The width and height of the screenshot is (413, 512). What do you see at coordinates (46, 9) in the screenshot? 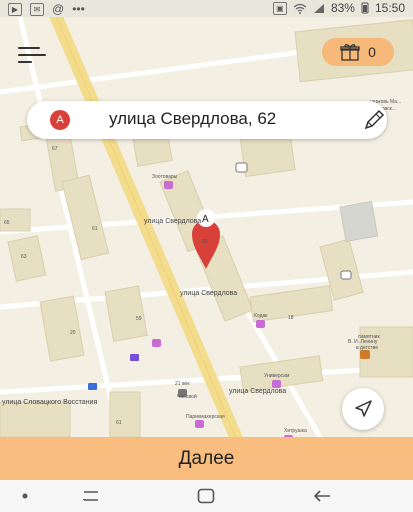
I see `status-left: ▶ ✉ @ •••` at bounding box center [46, 9].